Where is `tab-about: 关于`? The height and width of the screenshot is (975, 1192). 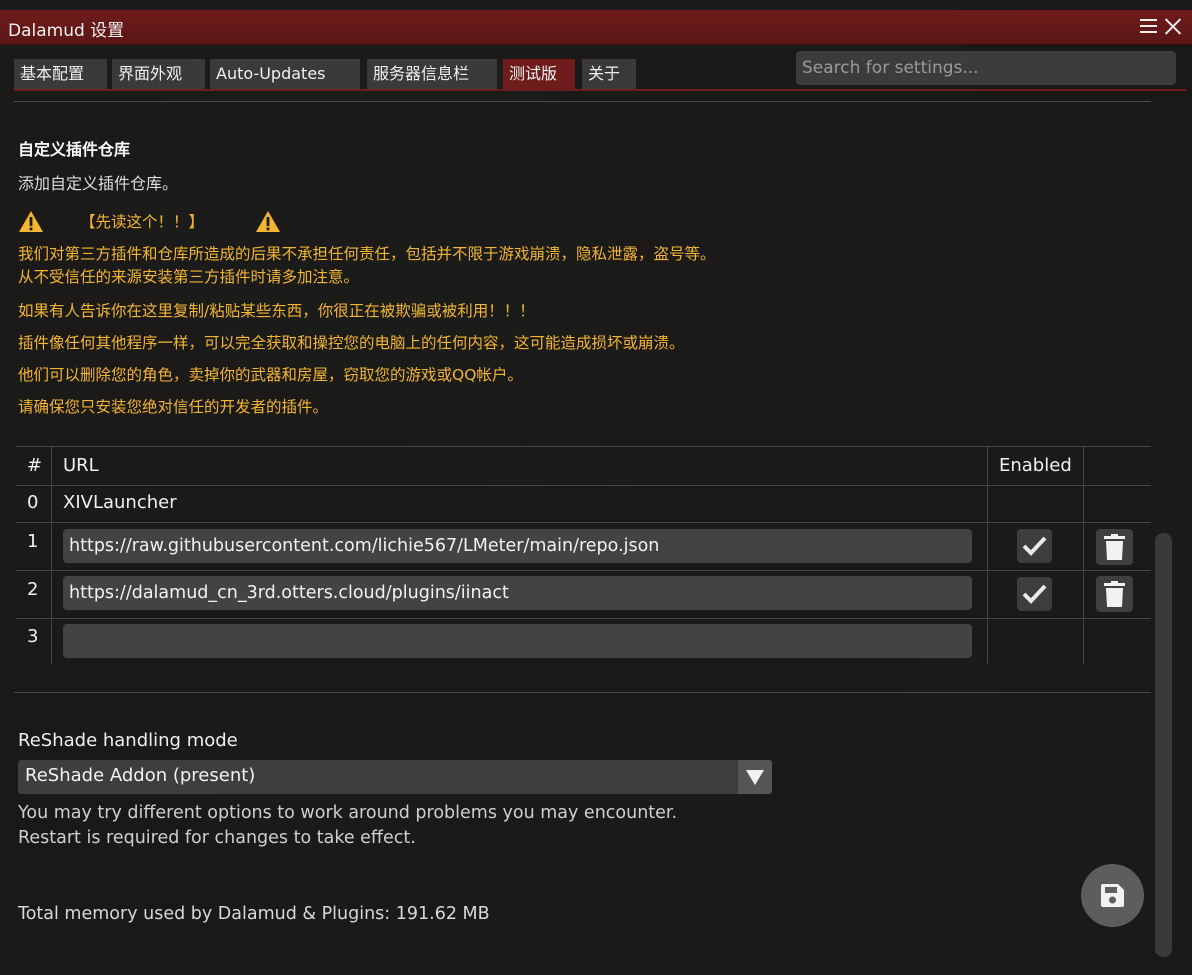
tab-about: 关于 is located at coordinates (609, 74).